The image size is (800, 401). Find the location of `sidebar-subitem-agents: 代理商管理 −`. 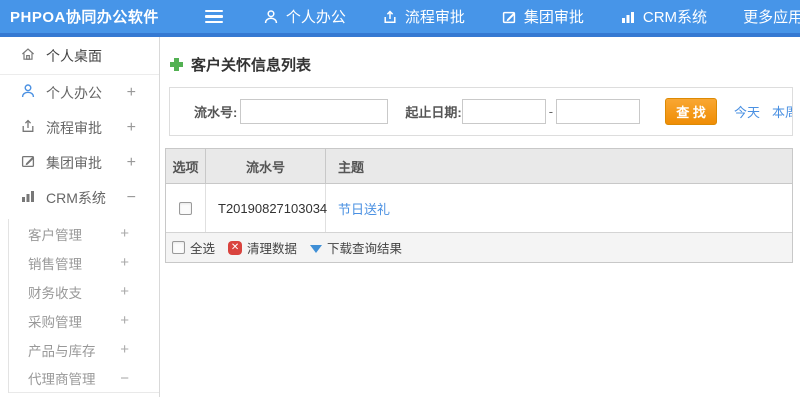

sidebar-subitem-agents: 代理商管理 − is located at coordinates (84, 378).